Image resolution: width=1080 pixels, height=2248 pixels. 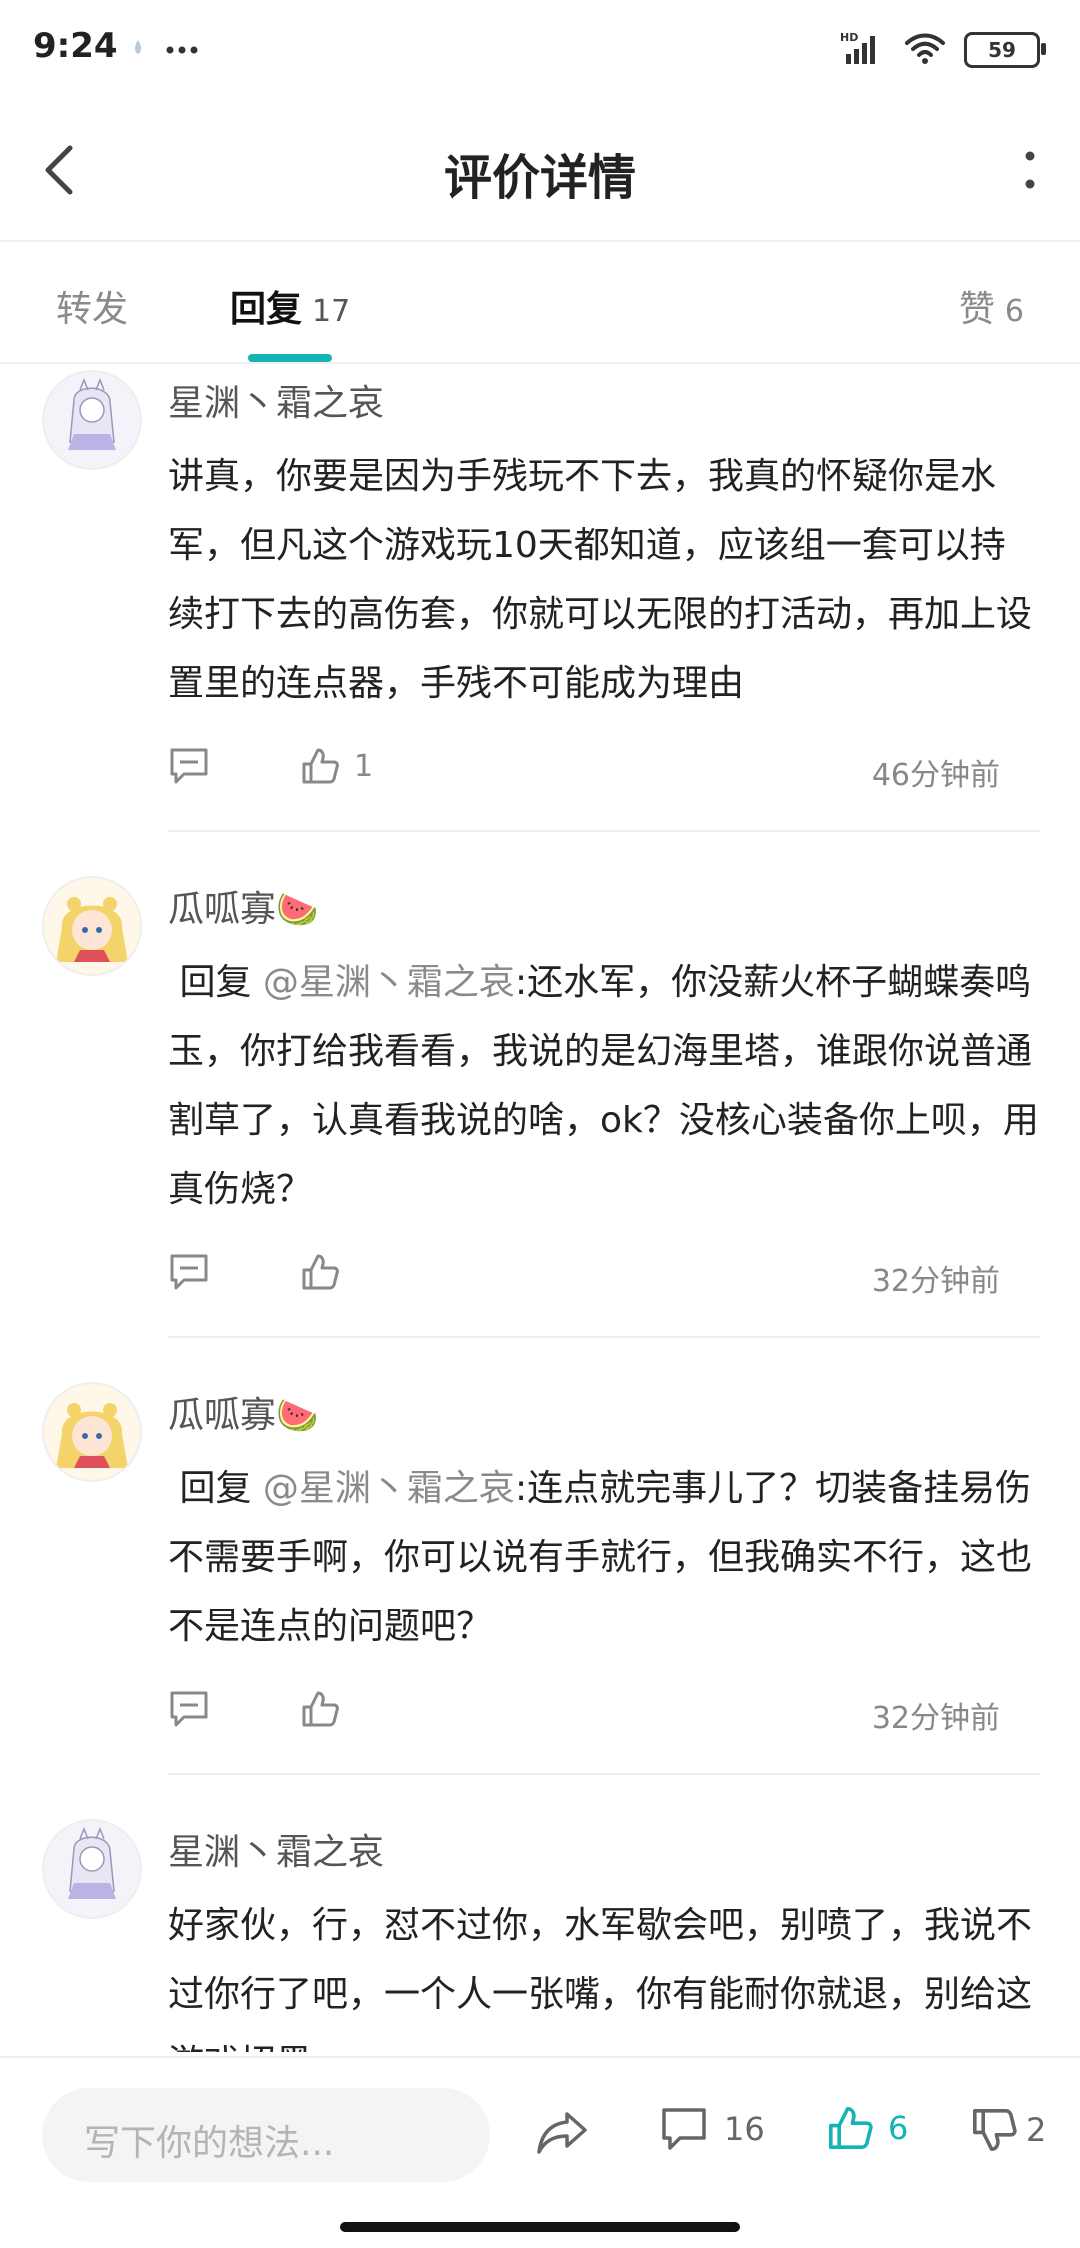 I want to click on like-count: 6, so click(x=898, y=2128).